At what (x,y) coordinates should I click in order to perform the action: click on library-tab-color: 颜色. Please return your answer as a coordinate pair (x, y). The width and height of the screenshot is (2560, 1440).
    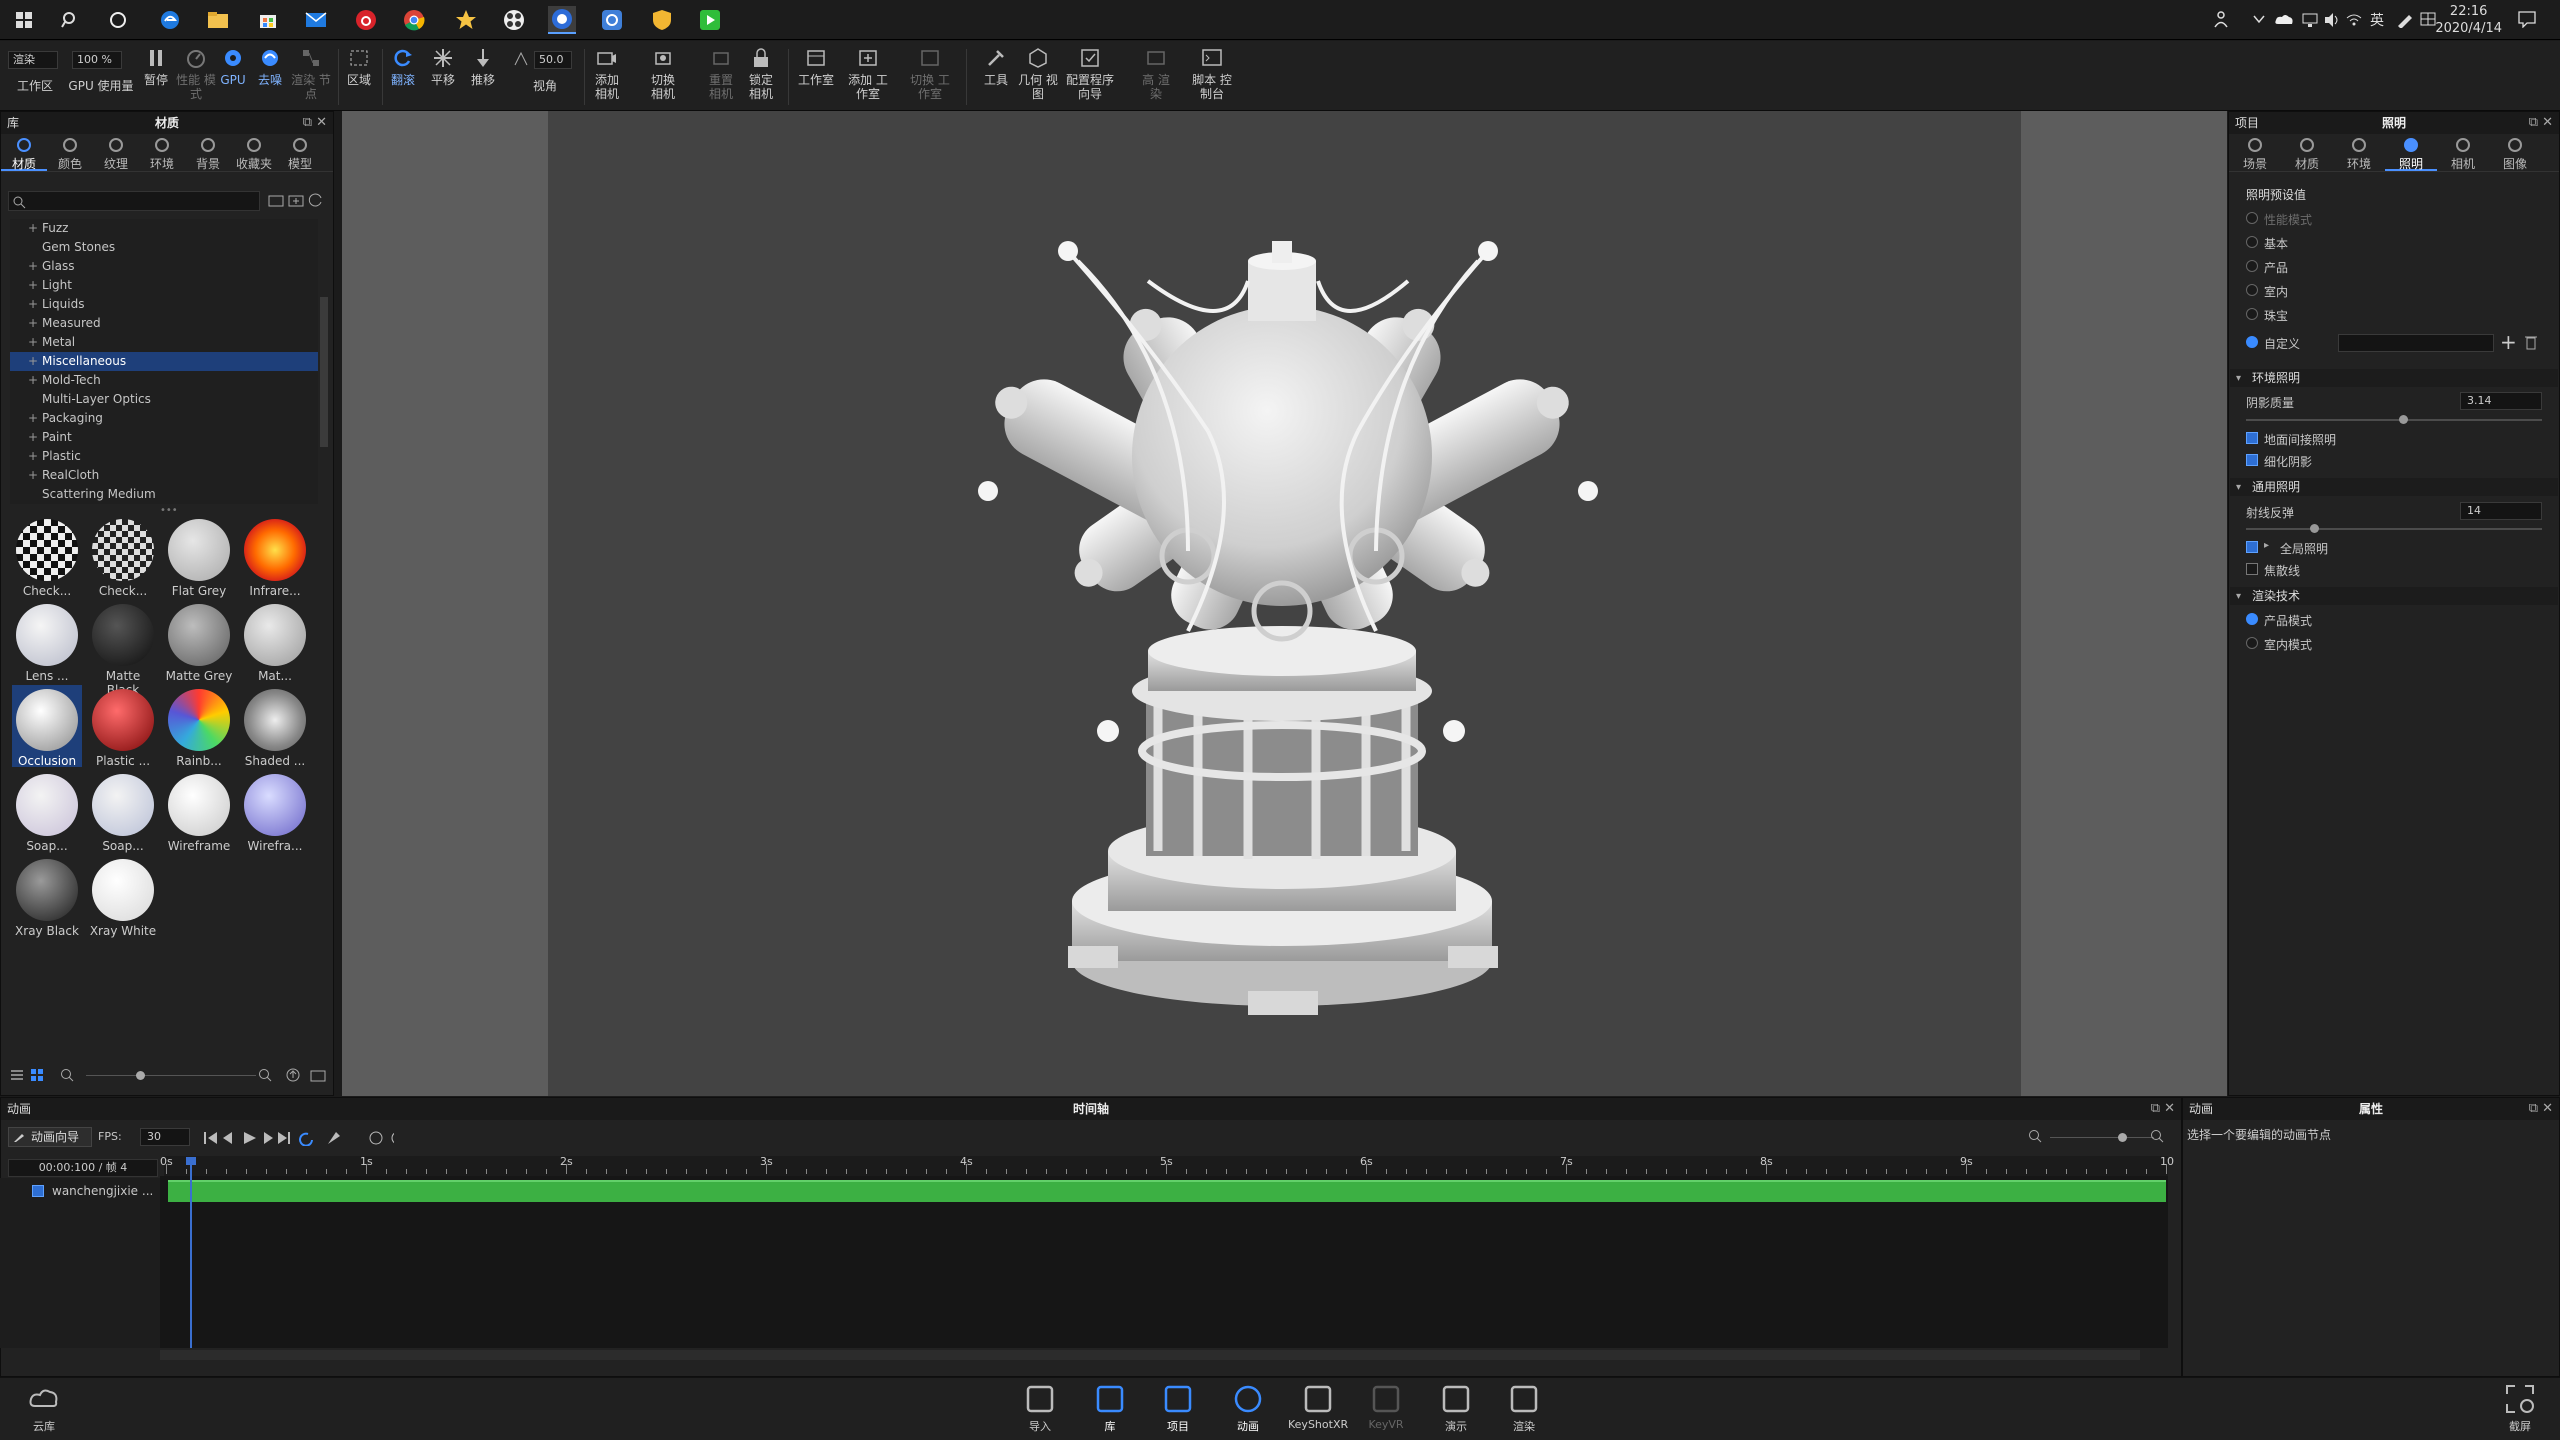
    Looking at the image, I should click on (70, 152).